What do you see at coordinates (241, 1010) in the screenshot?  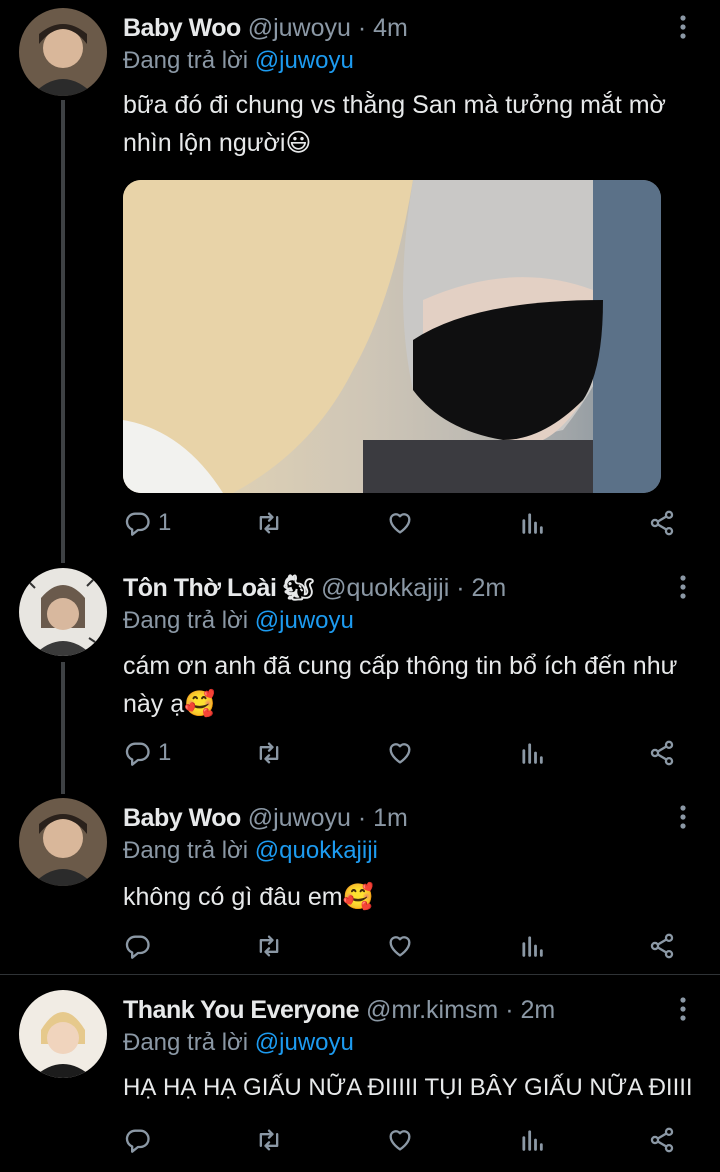 I see `display-name: Thank You Everyone` at bounding box center [241, 1010].